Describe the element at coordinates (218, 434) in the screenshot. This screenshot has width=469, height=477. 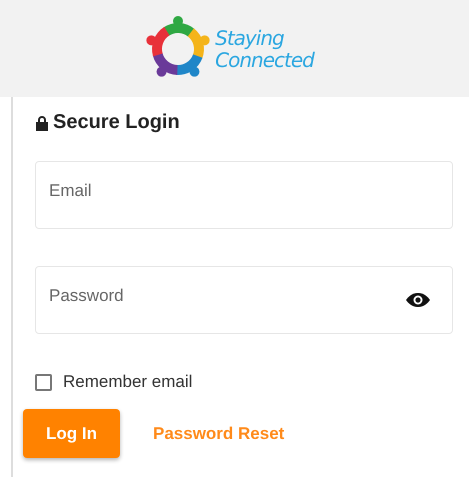
I see `password-reset-link: Password Reset` at that location.